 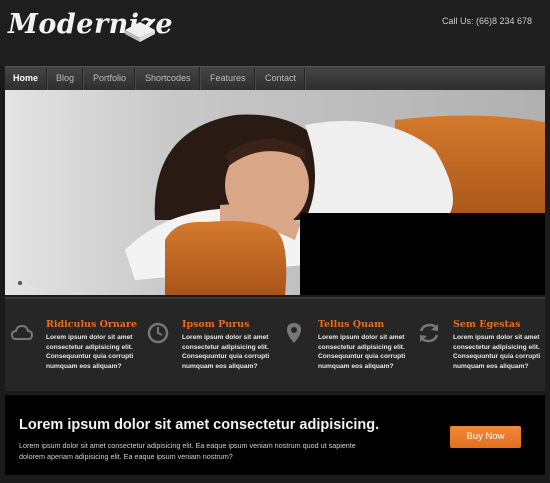 What do you see at coordinates (26, 78) in the screenshot?
I see `nav-item-home: Home` at bounding box center [26, 78].